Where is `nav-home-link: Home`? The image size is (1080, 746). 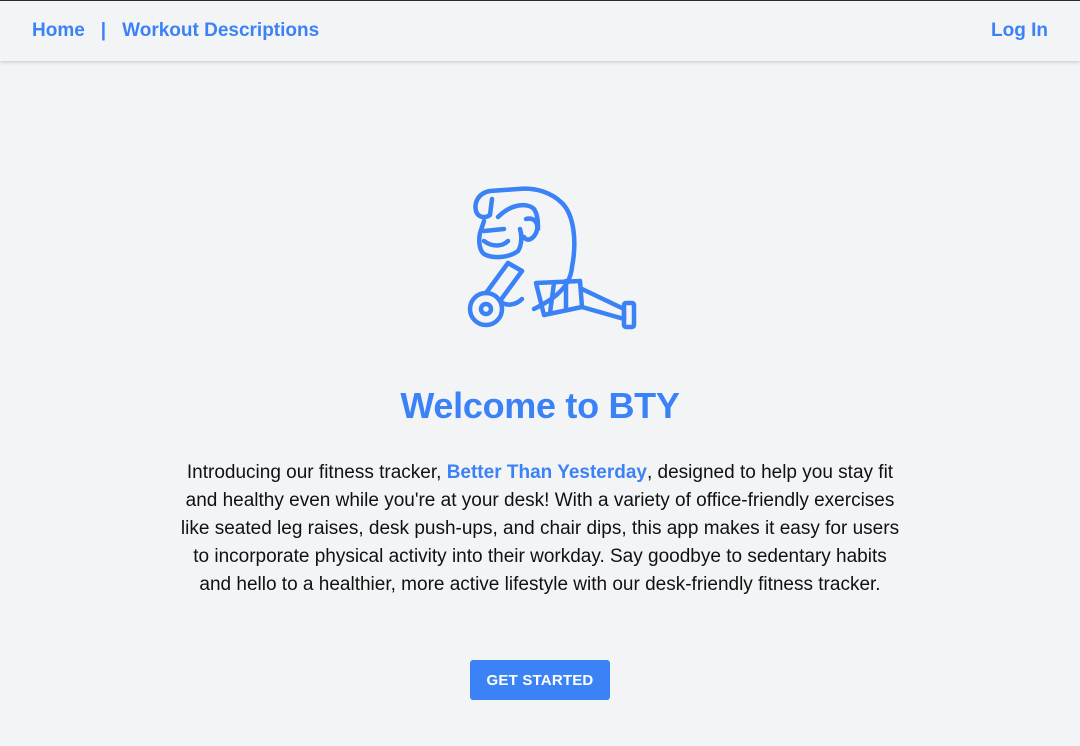 nav-home-link: Home is located at coordinates (58, 31).